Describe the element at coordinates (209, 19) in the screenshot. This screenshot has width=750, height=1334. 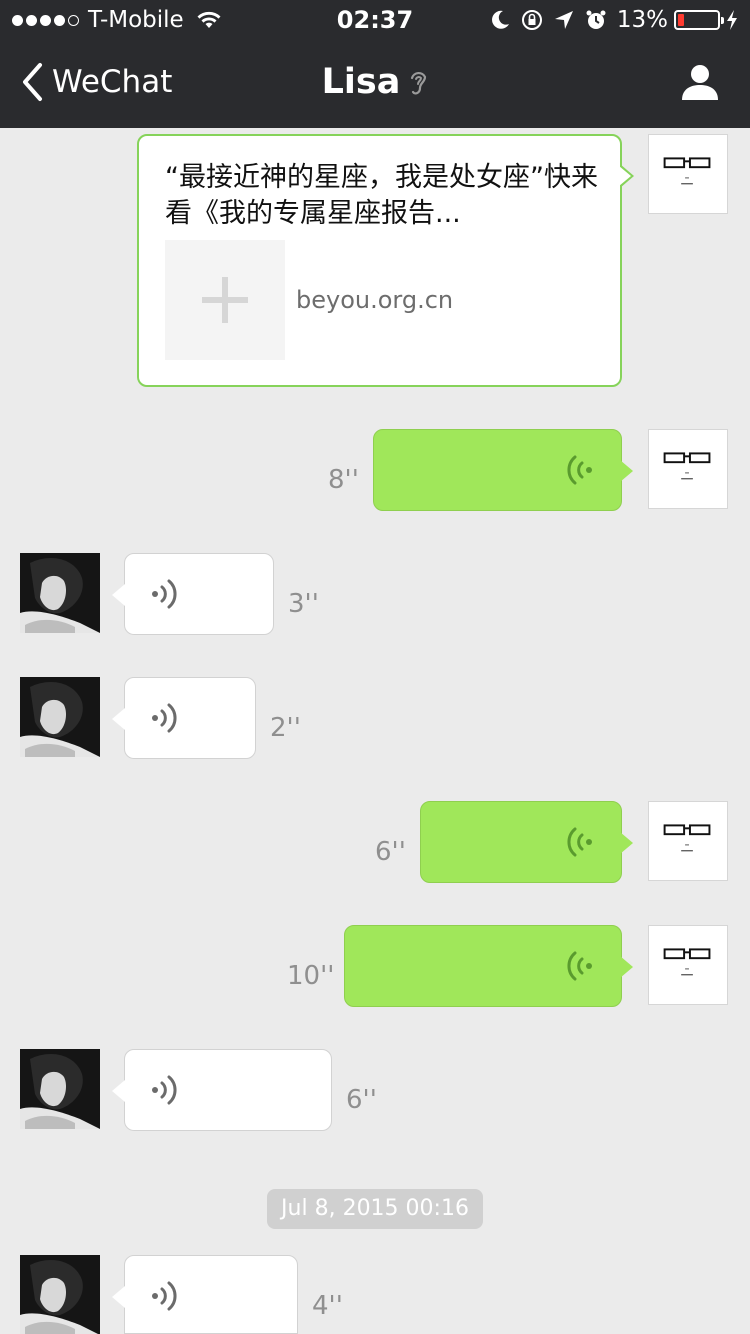
I see `wifi-icon` at that location.